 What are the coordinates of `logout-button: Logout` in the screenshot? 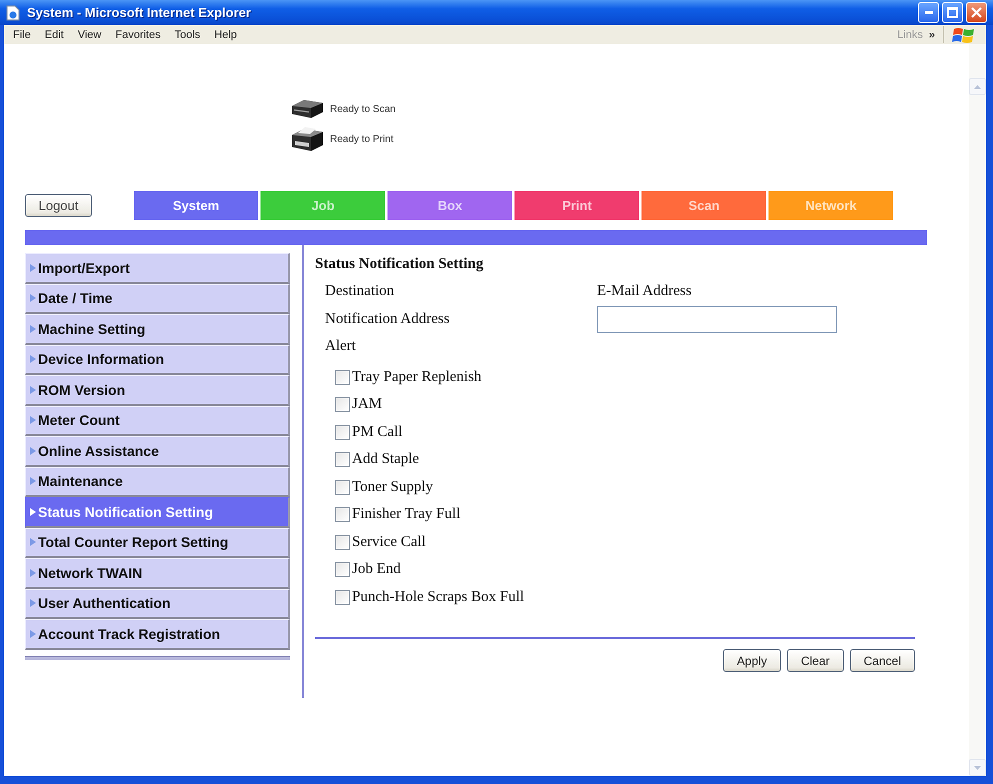 It's located at (58, 205).